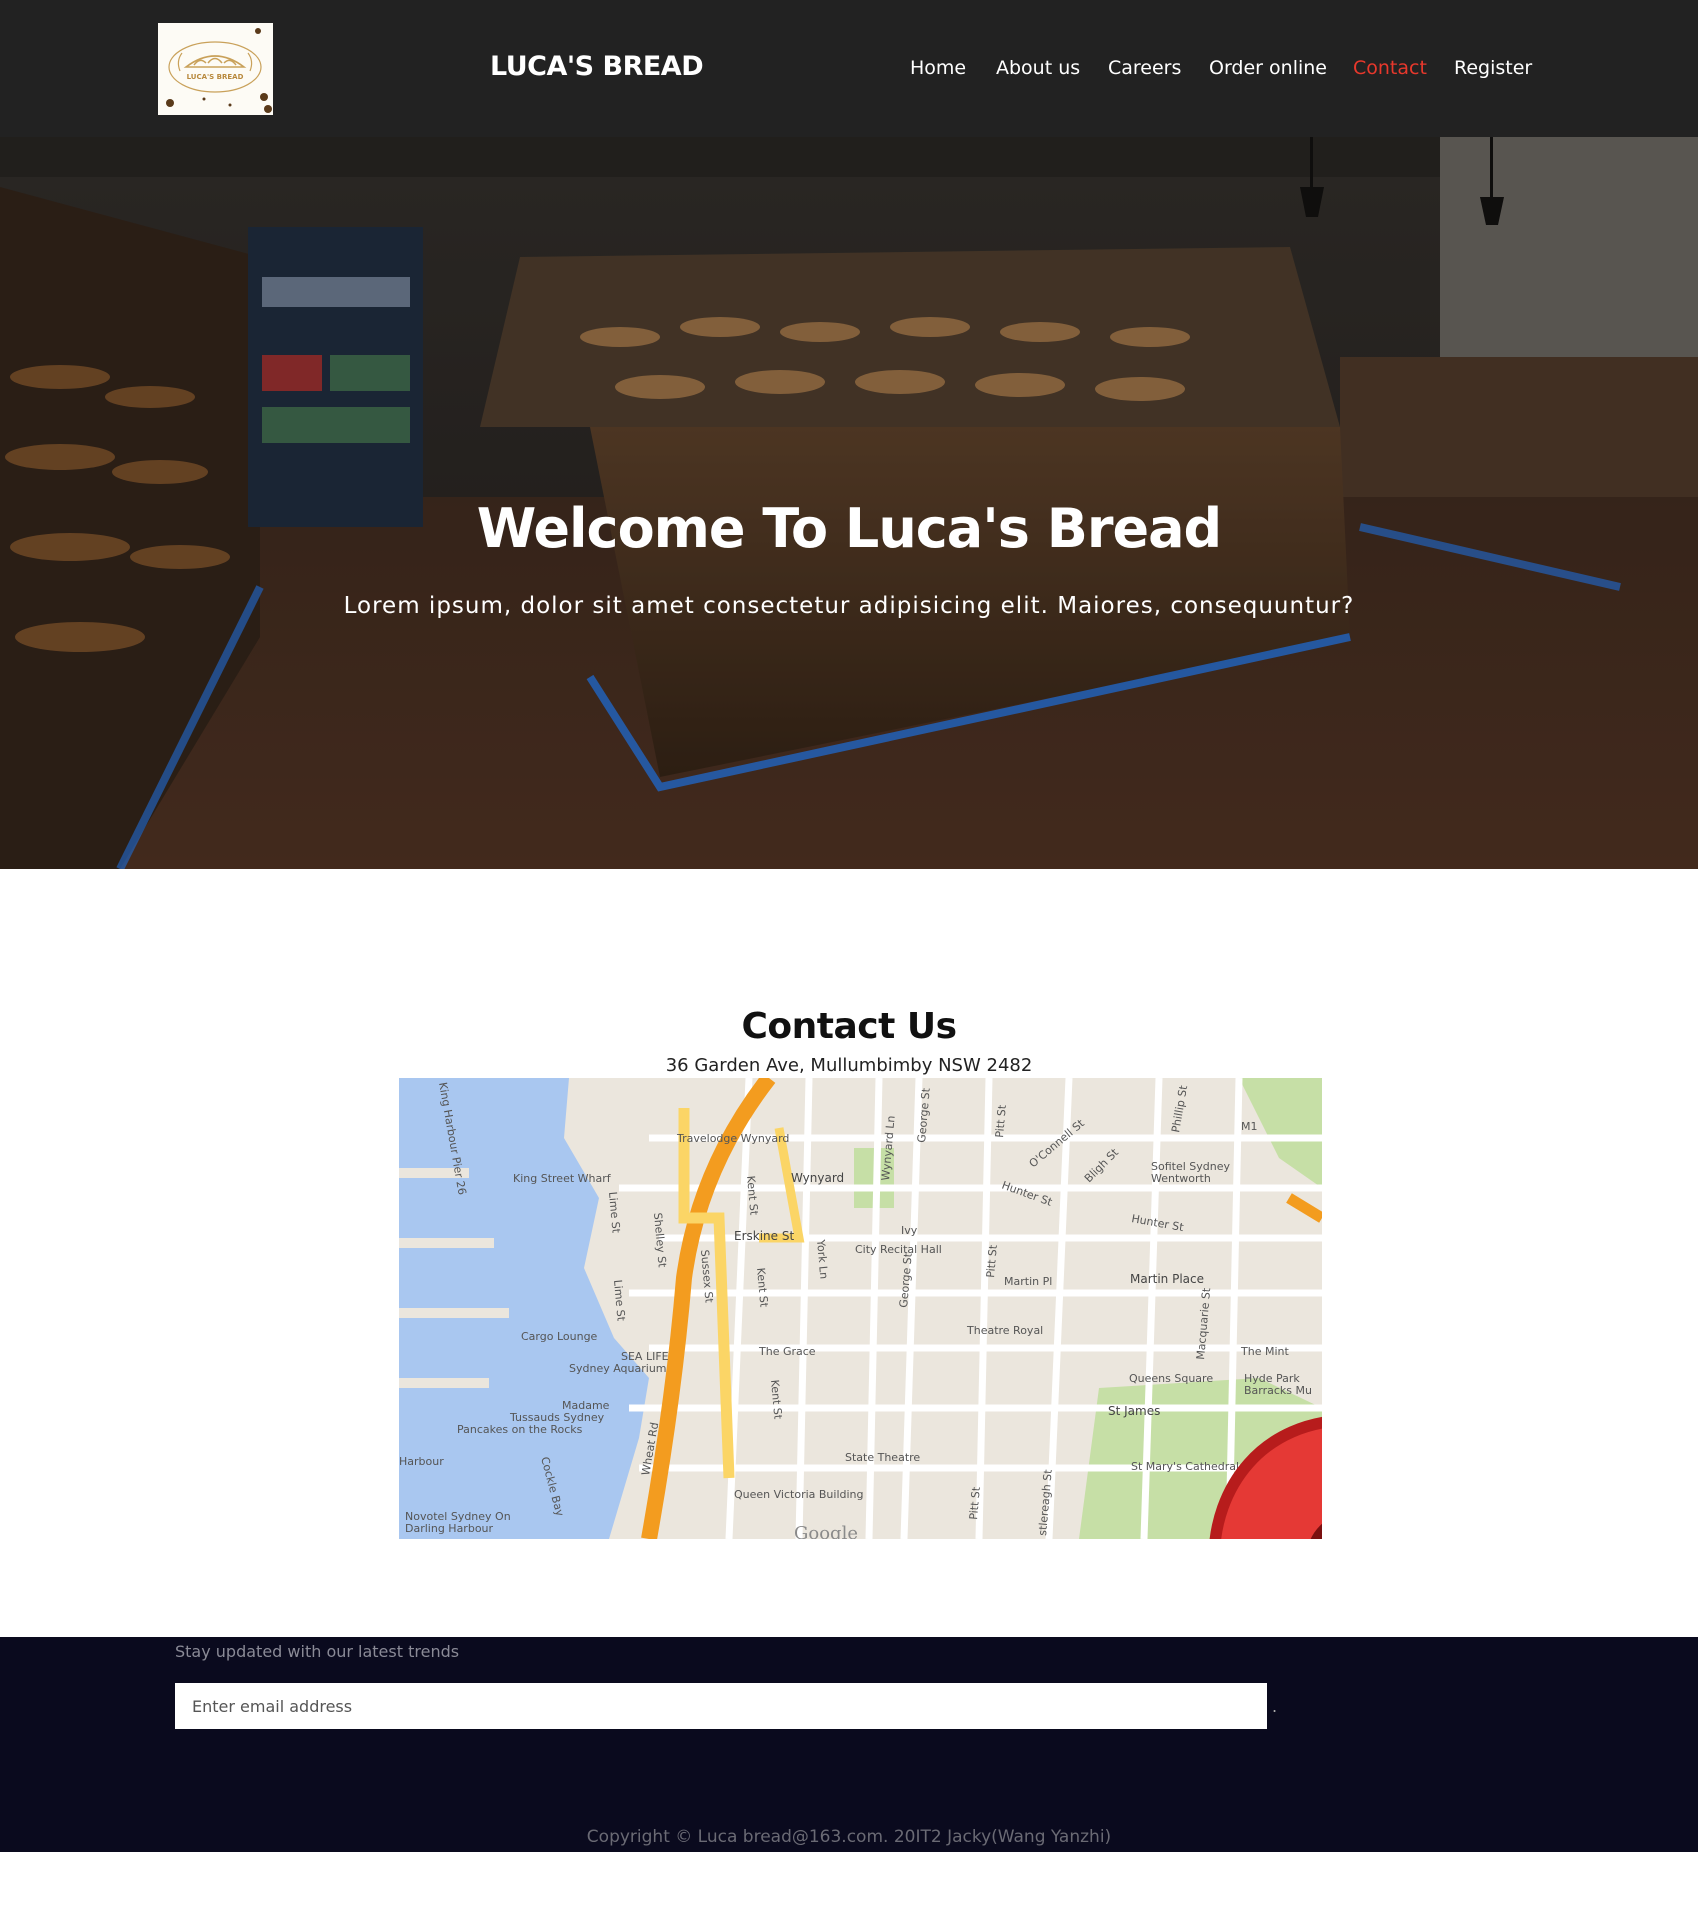  I want to click on nav-order-online: Order online, so click(1268, 68).